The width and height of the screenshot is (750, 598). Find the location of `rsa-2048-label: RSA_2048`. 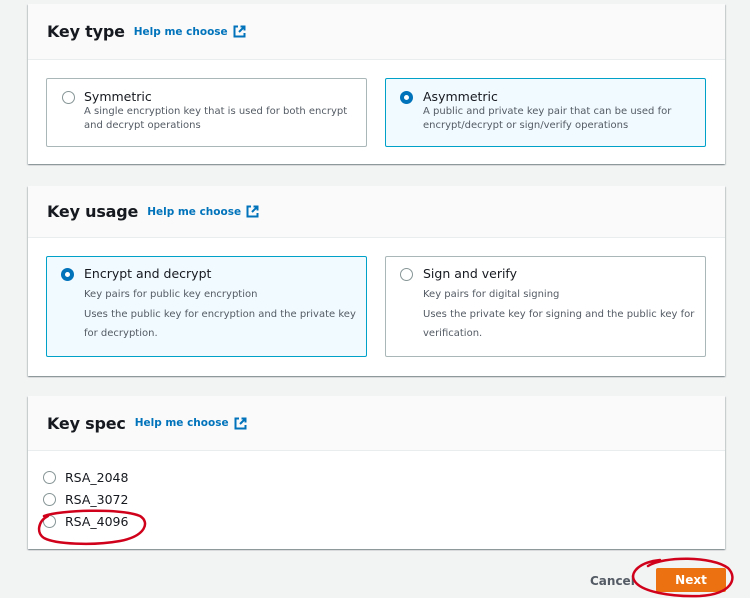

rsa-2048-label: RSA_2048 is located at coordinates (97, 477).